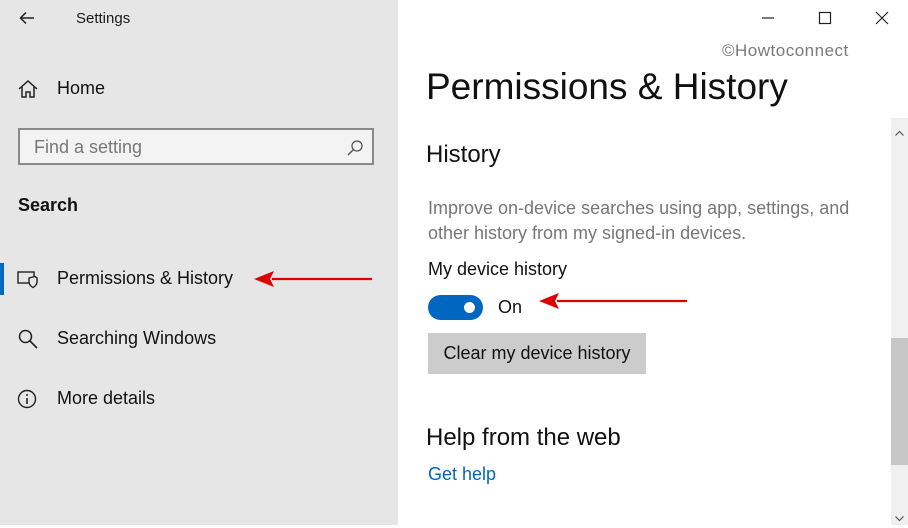 This screenshot has width=908, height=528. Describe the element at coordinates (899, 130) in the screenshot. I see `scroll-up-icon` at that location.